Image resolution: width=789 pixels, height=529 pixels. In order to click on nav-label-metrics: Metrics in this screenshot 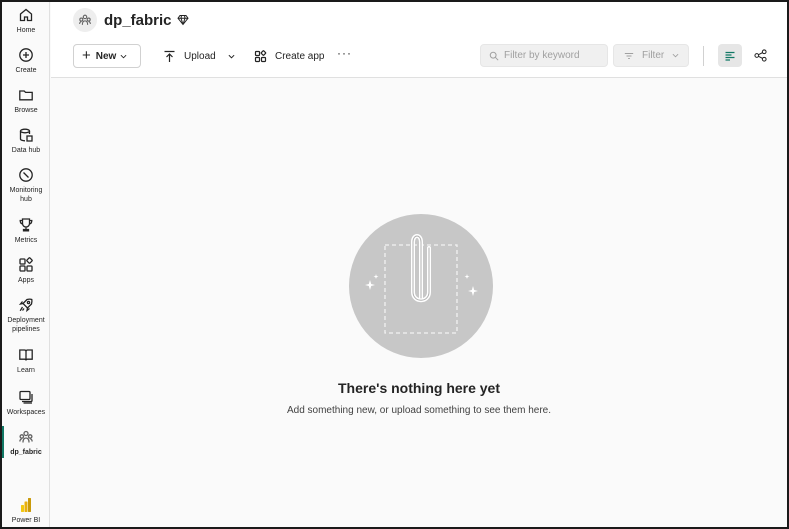, I will do `click(26, 240)`.